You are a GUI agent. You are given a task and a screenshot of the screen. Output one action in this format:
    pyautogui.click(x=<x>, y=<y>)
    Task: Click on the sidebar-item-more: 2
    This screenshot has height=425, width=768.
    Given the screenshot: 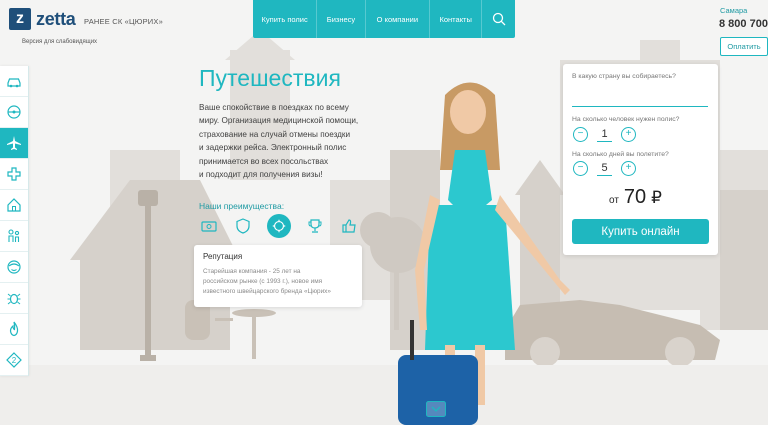 What is the action you would take?
    pyautogui.click(x=14, y=360)
    